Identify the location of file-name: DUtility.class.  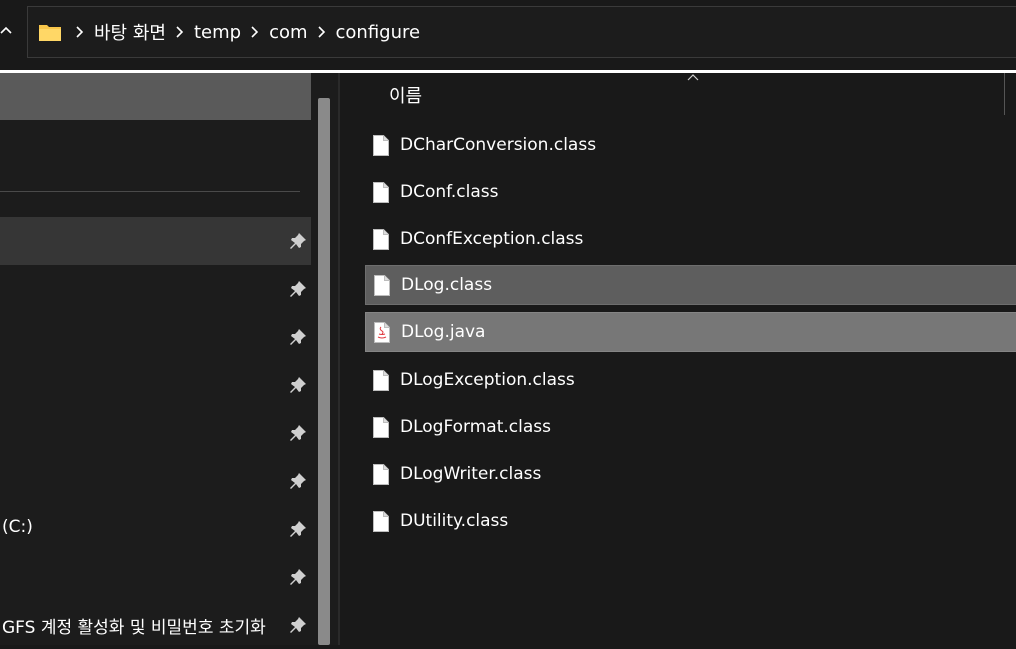
(454, 521).